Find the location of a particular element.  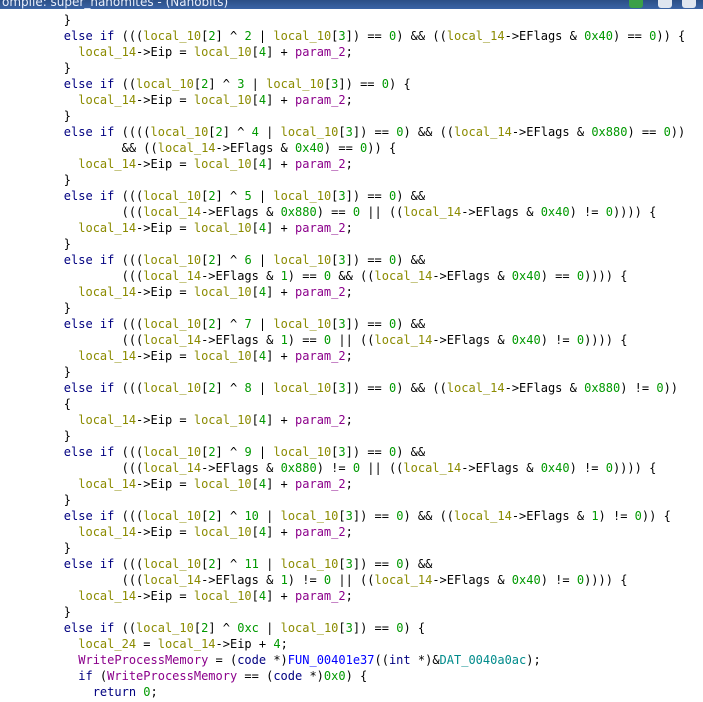

more-icon is located at coordinates (689, 4).